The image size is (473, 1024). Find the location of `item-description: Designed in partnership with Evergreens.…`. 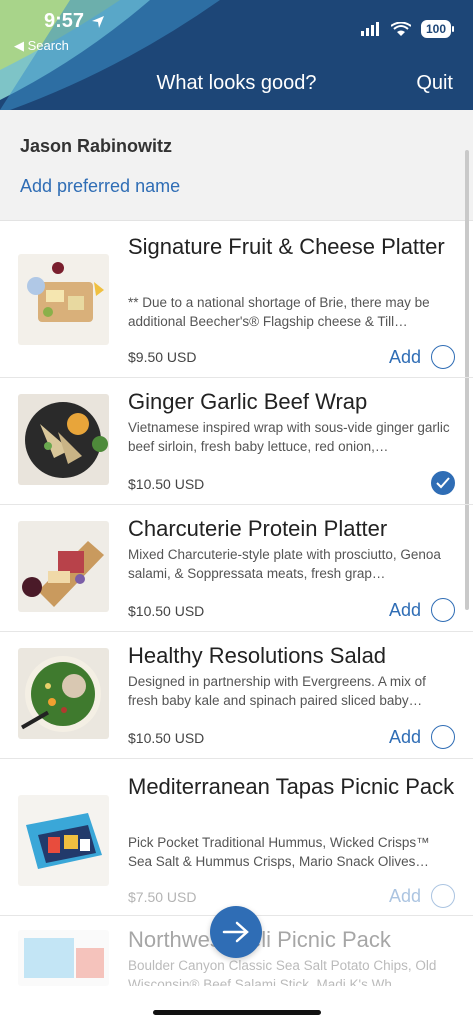

item-description: Designed in partnership with Evergreens.… is located at coordinates (277, 691).